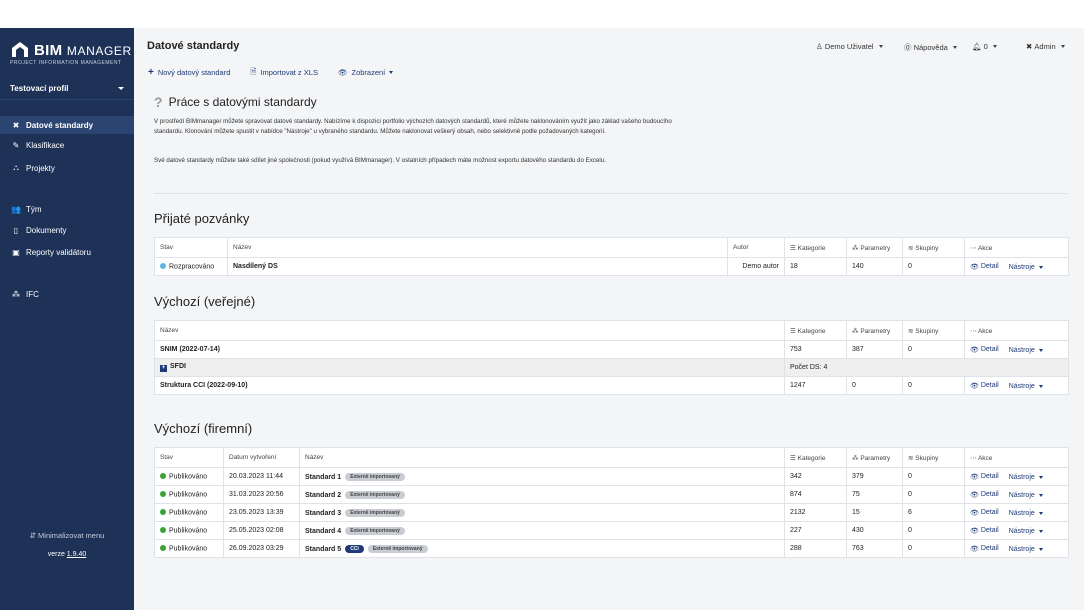 This screenshot has width=1084, height=610. What do you see at coordinates (67, 145) in the screenshot?
I see `sidebar-item-klasifikace: ✎ Klasifikace` at bounding box center [67, 145].